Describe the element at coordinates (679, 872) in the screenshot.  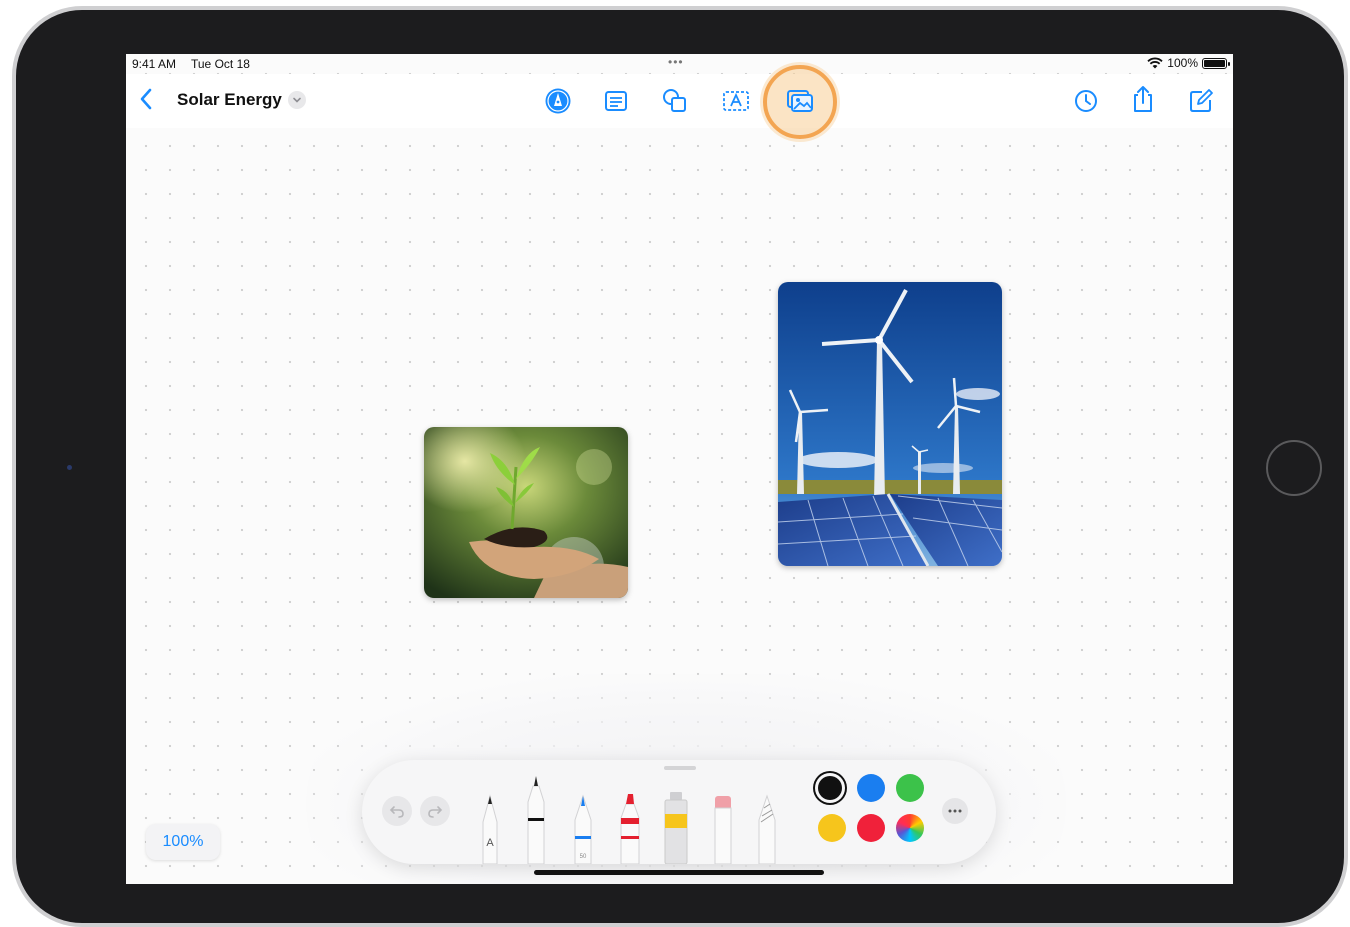
I see `home-indicator` at that location.